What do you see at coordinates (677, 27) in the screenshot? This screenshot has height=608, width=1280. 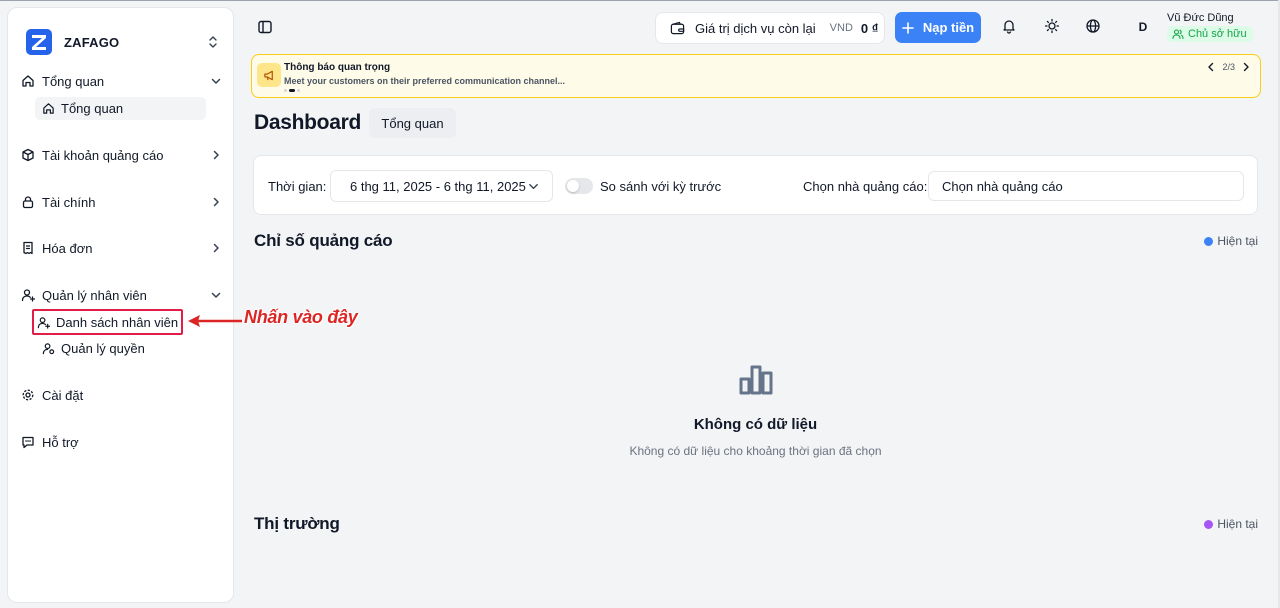 I see `wallet-icon` at bounding box center [677, 27].